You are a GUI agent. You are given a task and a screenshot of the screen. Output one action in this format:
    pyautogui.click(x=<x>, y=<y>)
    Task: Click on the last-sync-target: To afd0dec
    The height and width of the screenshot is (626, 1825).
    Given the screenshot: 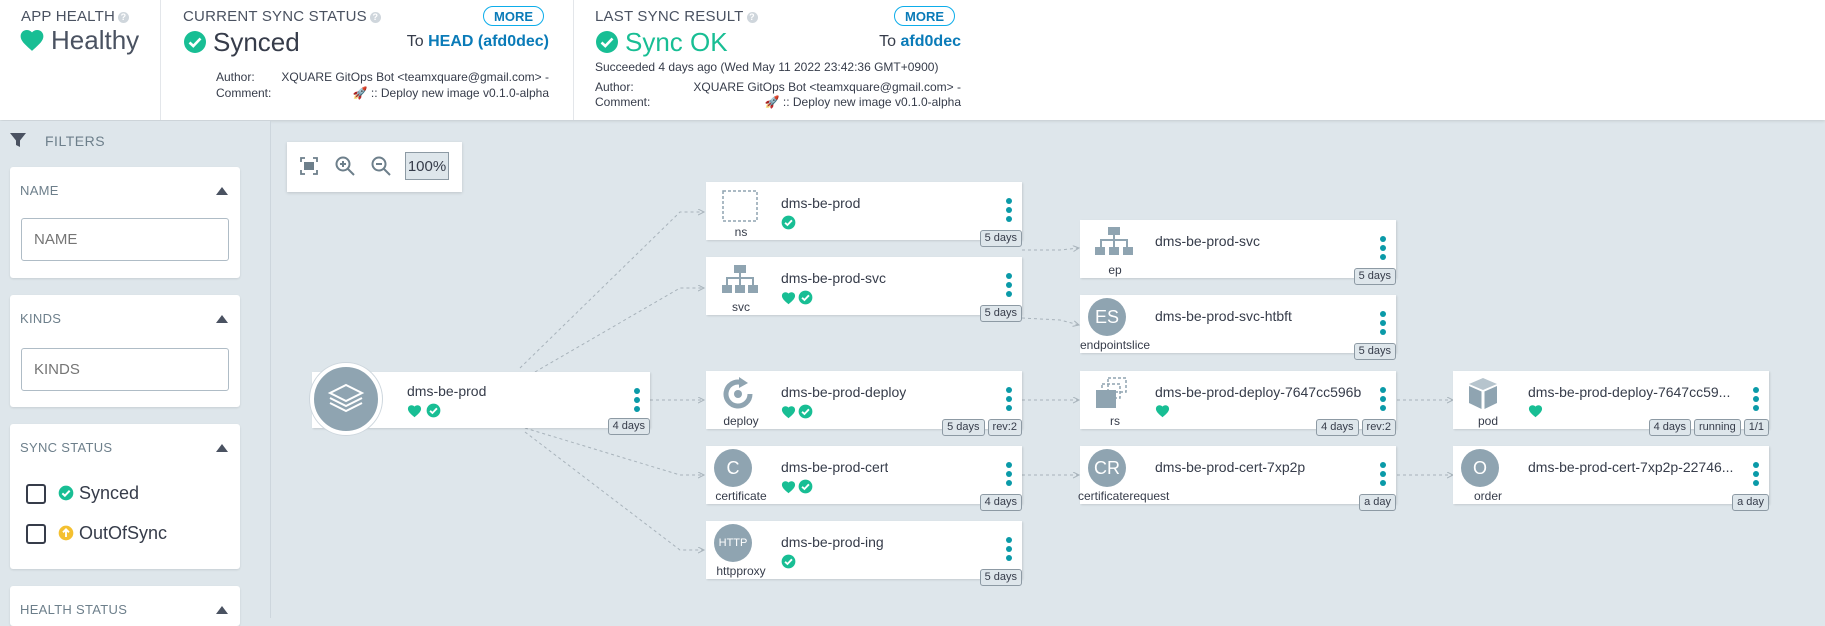 What is the action you would take?
    pyautogui.click(x=920, y=41)
    